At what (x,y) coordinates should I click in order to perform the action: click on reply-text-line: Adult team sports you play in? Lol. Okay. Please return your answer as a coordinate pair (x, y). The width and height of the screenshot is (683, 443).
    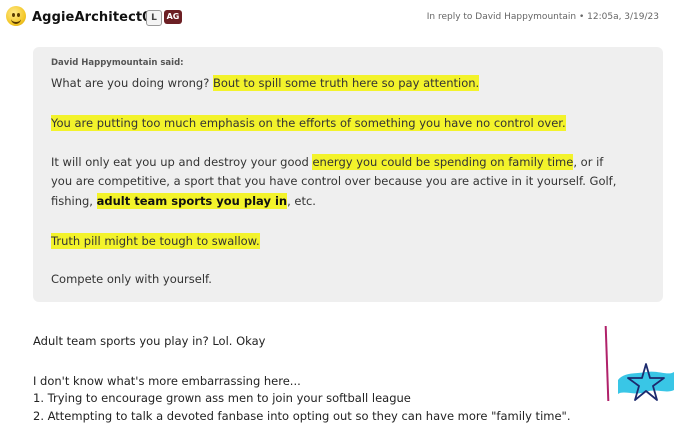
    Looking at the image, I should click on (149, 341).